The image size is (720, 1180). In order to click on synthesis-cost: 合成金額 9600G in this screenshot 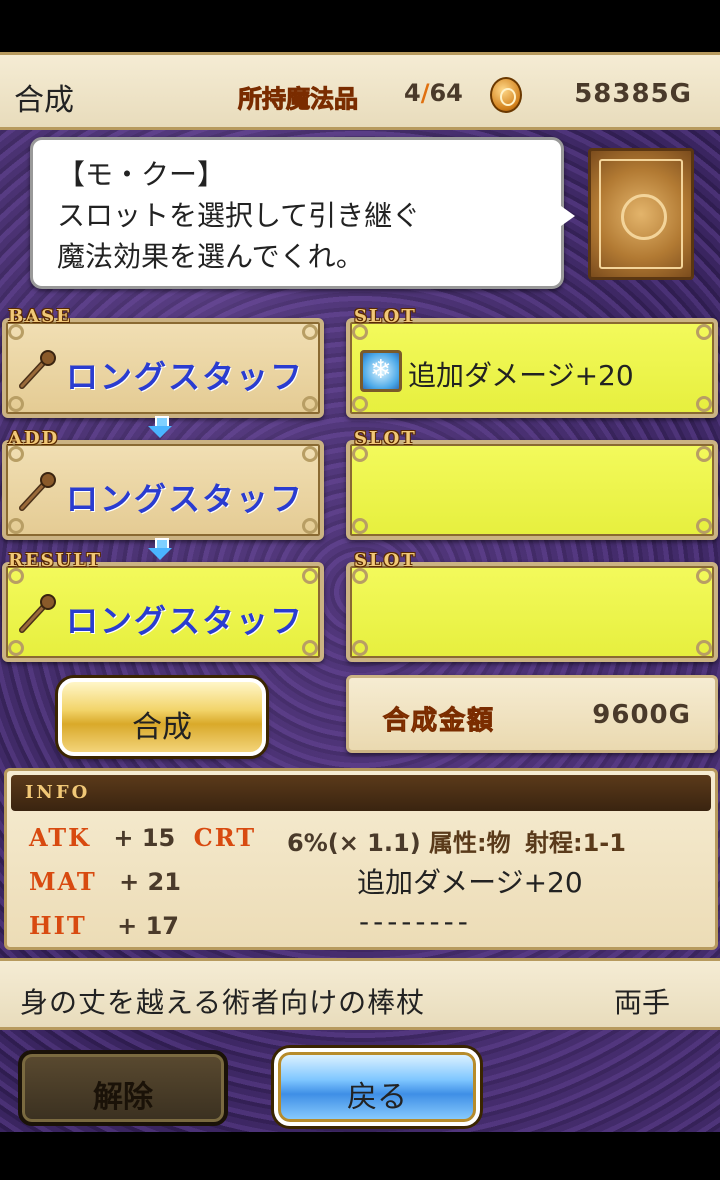, I will do `click(532, 714)`.